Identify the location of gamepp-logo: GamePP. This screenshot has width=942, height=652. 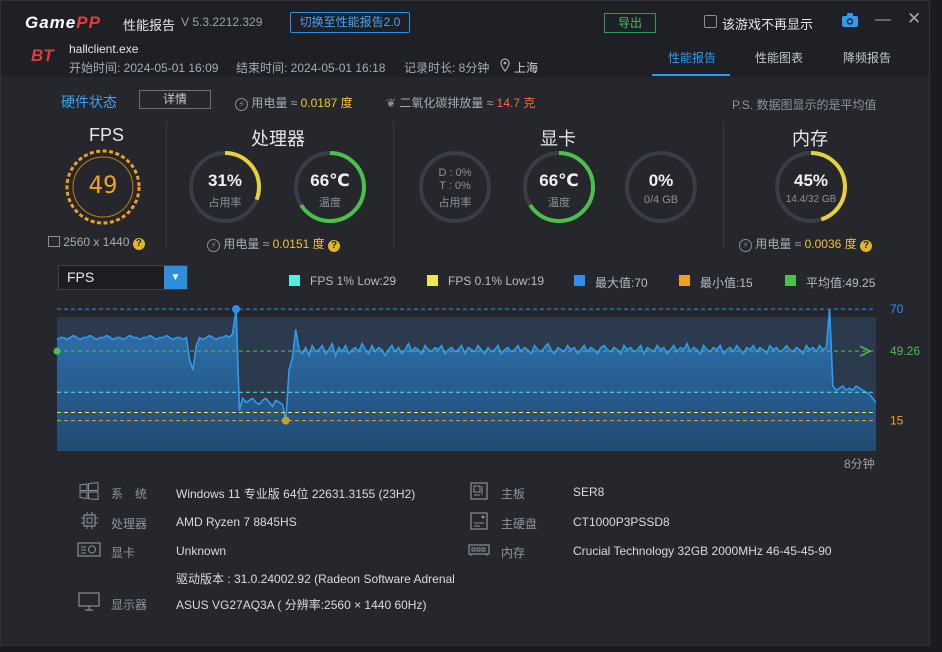
(63, 22).